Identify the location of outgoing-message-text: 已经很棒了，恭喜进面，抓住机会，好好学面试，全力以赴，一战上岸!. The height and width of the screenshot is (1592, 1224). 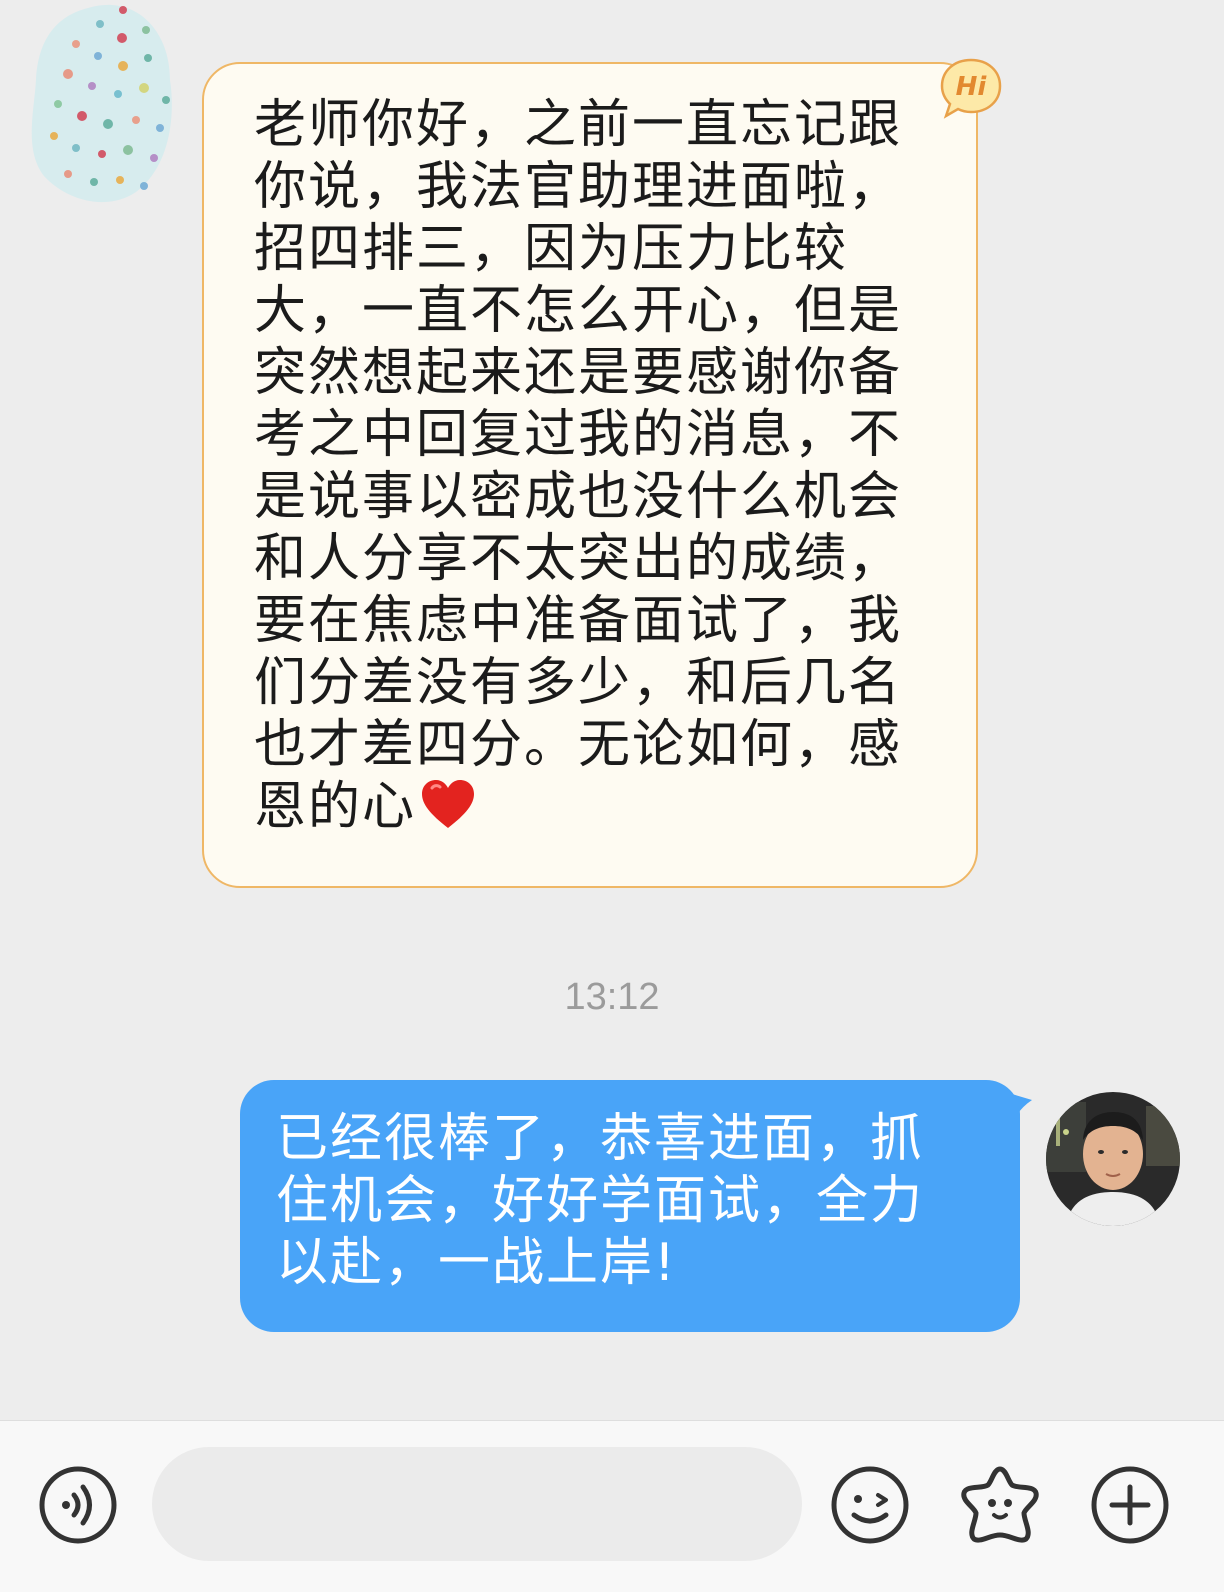
(600, 1201).